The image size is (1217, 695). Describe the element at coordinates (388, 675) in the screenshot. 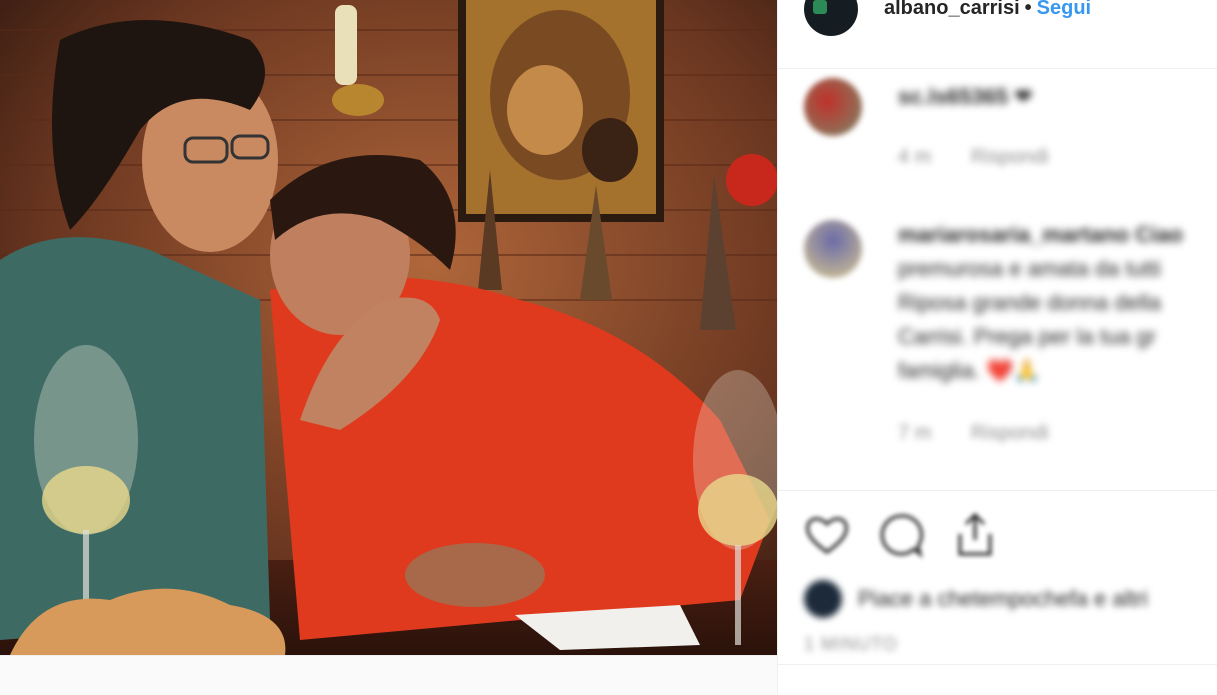

I see `photo-bottom-strip` at that location.